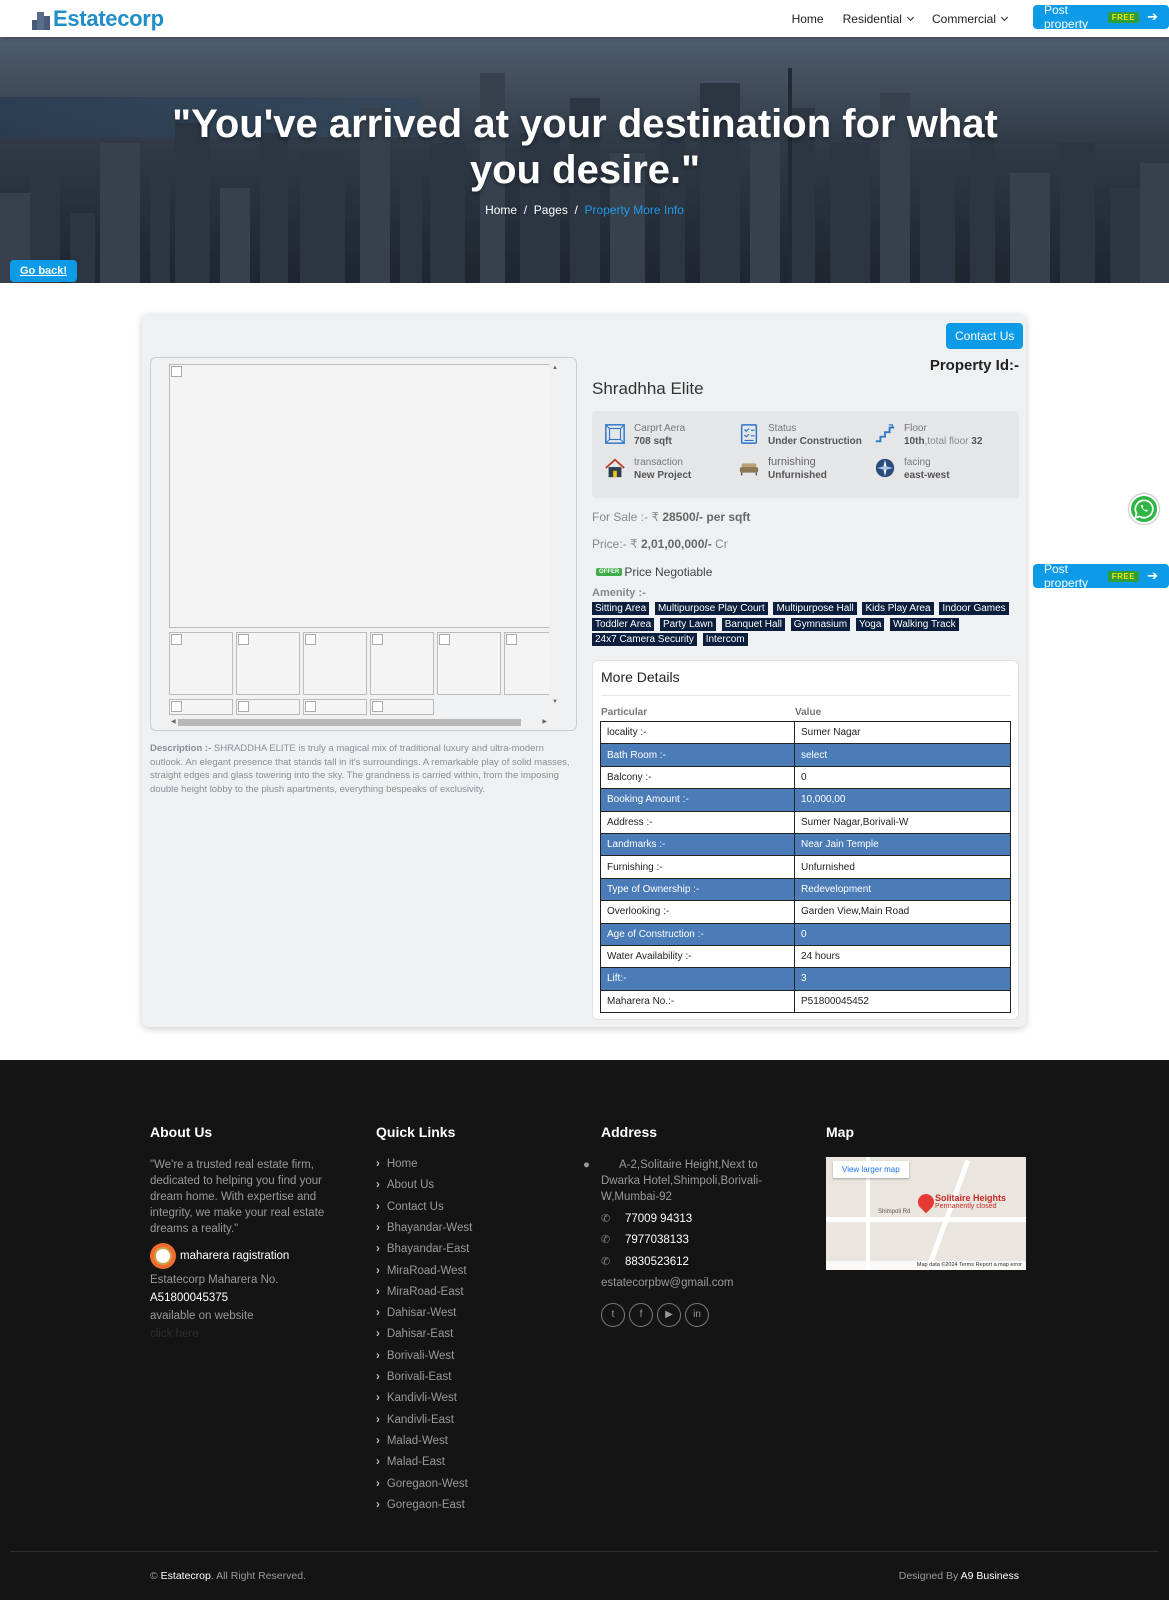 The width and height of the screenshot is (1169, 1600). Describe the element at coordinates (410, 1207) in the screenshot. I see `quick-link: Contact Us` at that location.